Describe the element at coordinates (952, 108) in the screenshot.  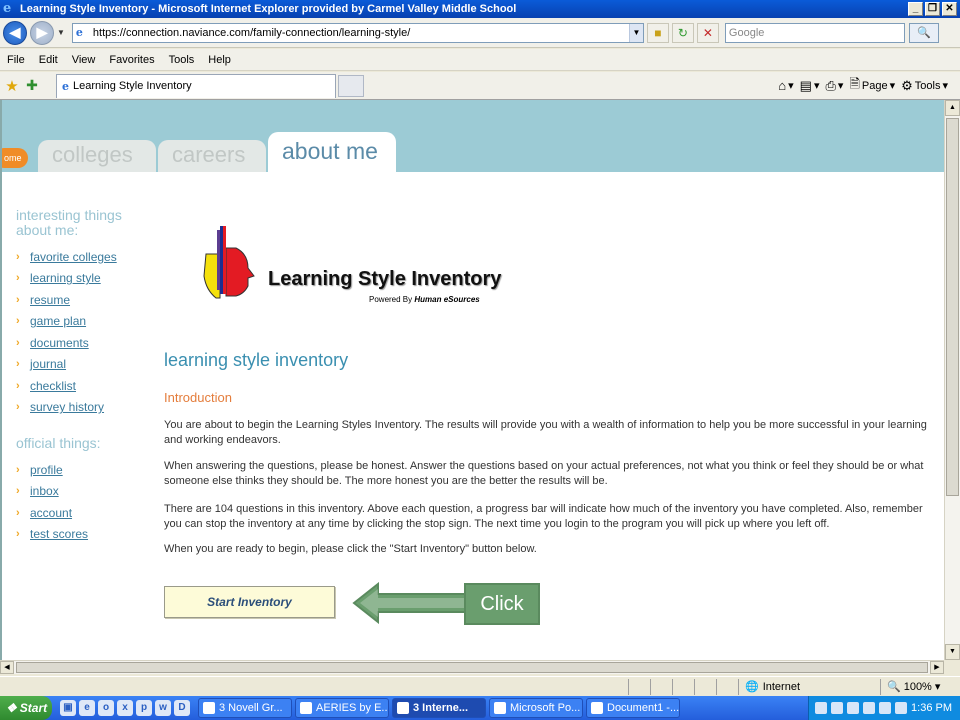
I see `scroll-up-icon: ▲` at that location.